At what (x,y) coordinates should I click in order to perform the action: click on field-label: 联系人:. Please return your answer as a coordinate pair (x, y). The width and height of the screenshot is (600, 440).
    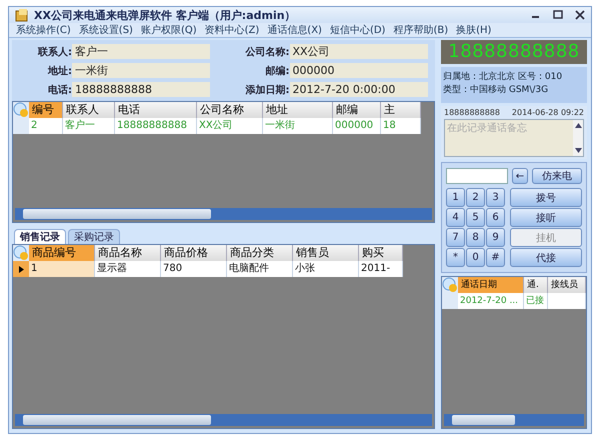
    Looking at the image, I should click on (54, 52).